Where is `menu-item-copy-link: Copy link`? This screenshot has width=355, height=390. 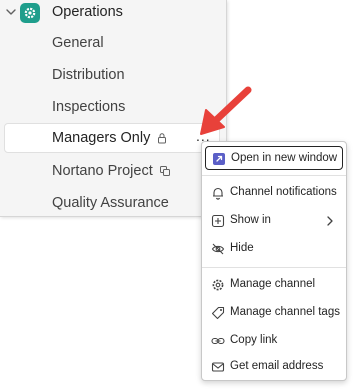 menu-item-copy-link: Copy link is located at coordinates (274, 341).